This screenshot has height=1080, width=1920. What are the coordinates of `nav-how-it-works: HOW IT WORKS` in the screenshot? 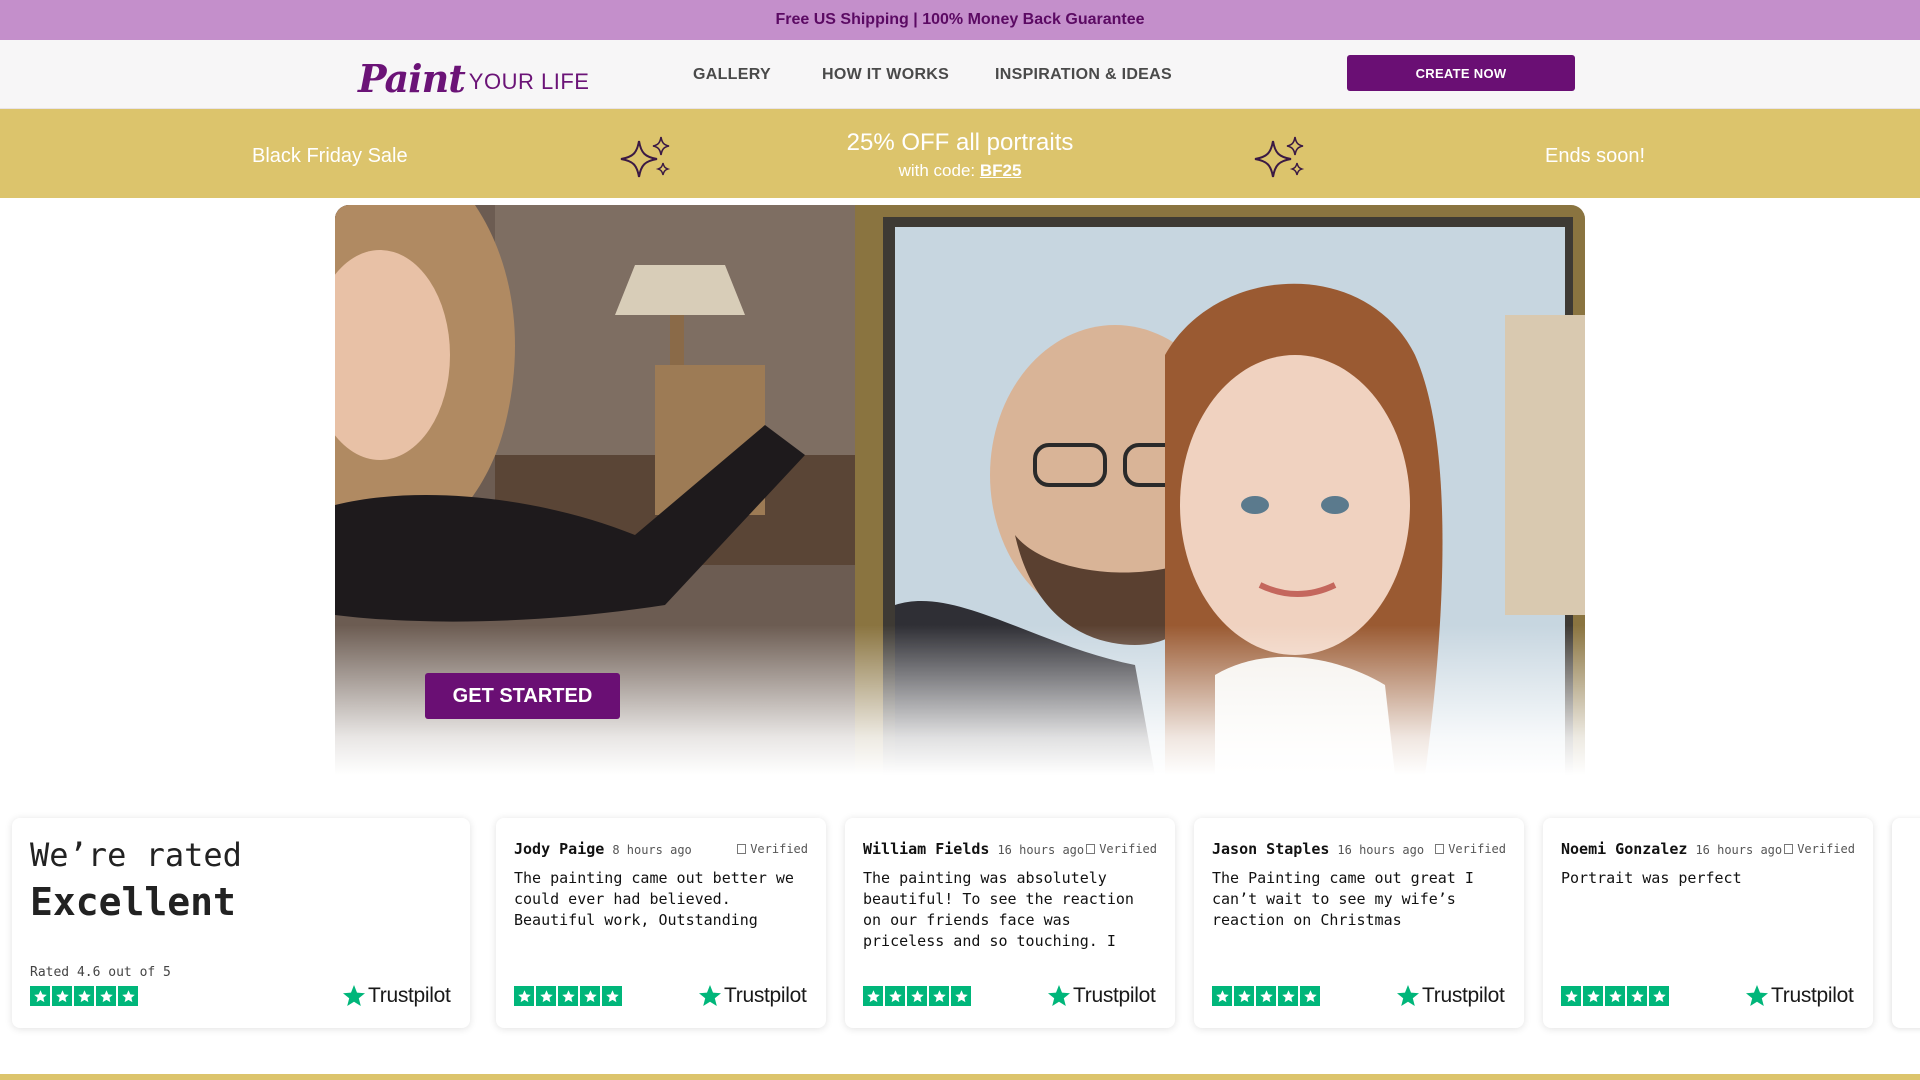 It's located at (885, 75).